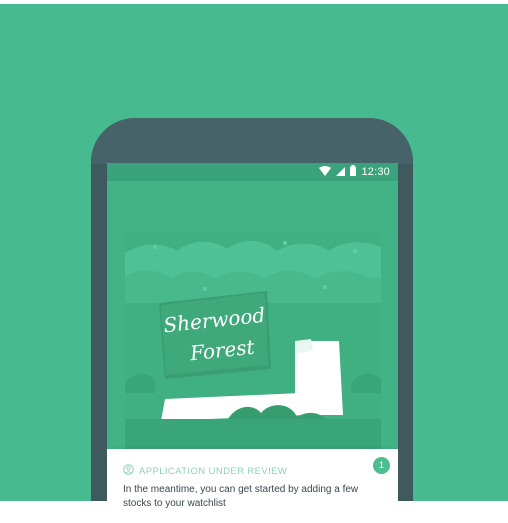 Image resolution: width=508 pixels, height=523 pixels. I want to click on card-header: APPLICATION UNDER REVIEW, so click(205, 471).